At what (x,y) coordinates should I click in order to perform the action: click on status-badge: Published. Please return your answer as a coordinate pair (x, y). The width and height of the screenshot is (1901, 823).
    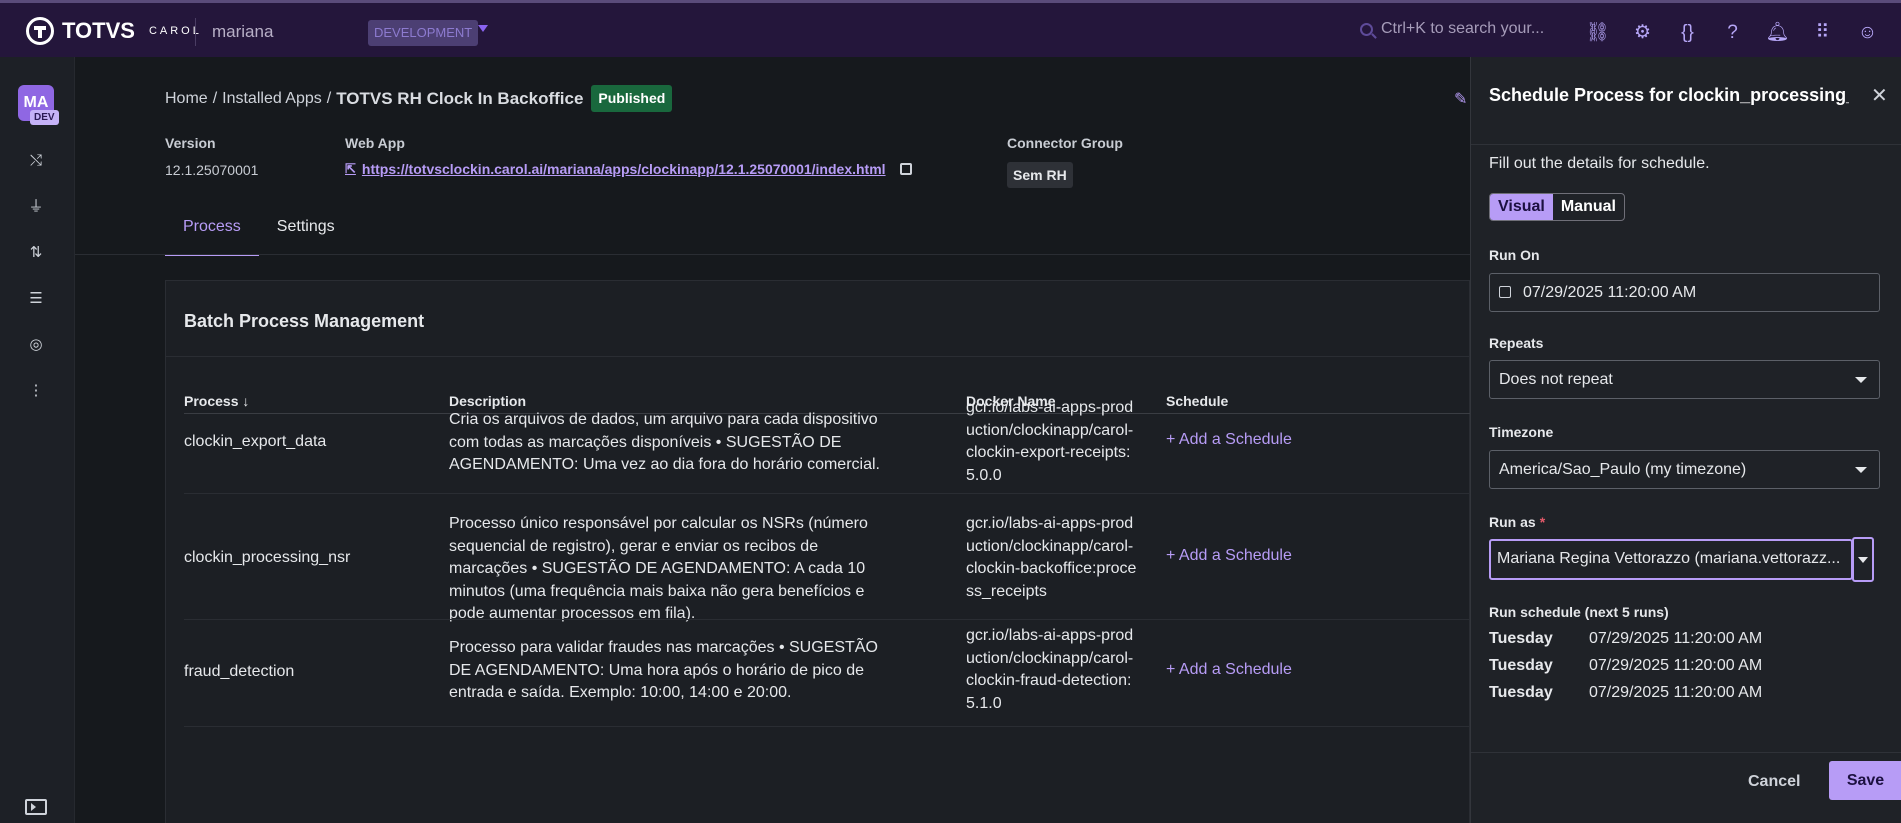
    Looking at the image, I should click on (632, 98).